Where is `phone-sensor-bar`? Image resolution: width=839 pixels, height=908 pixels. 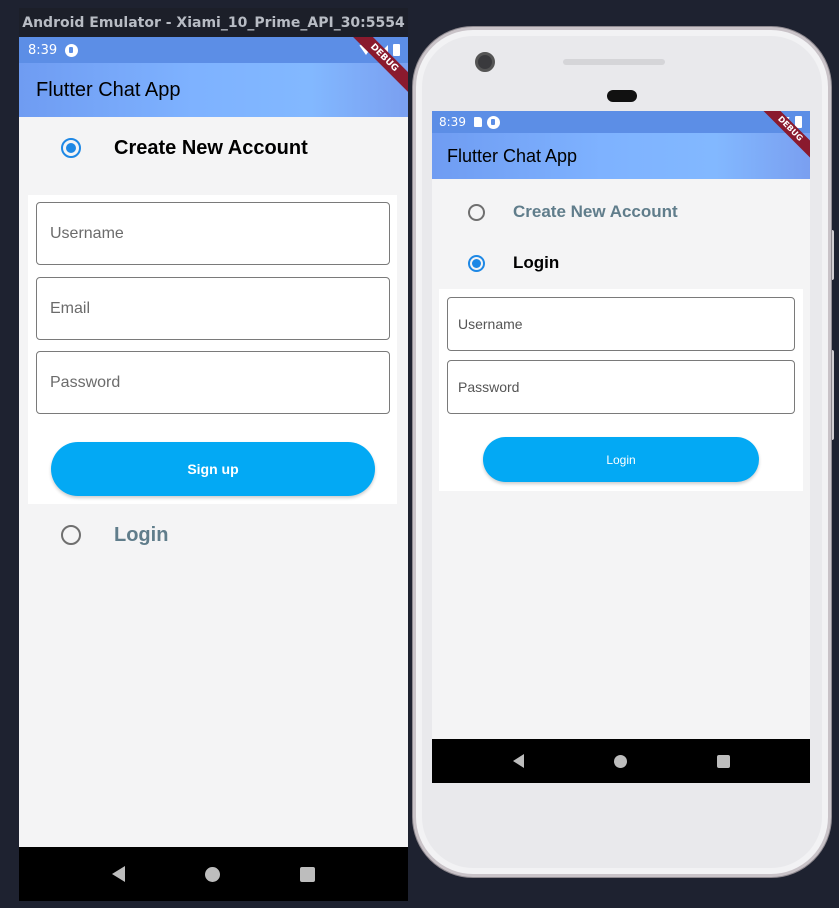
phone-sensor-bar is located at coordinates (614, 62).